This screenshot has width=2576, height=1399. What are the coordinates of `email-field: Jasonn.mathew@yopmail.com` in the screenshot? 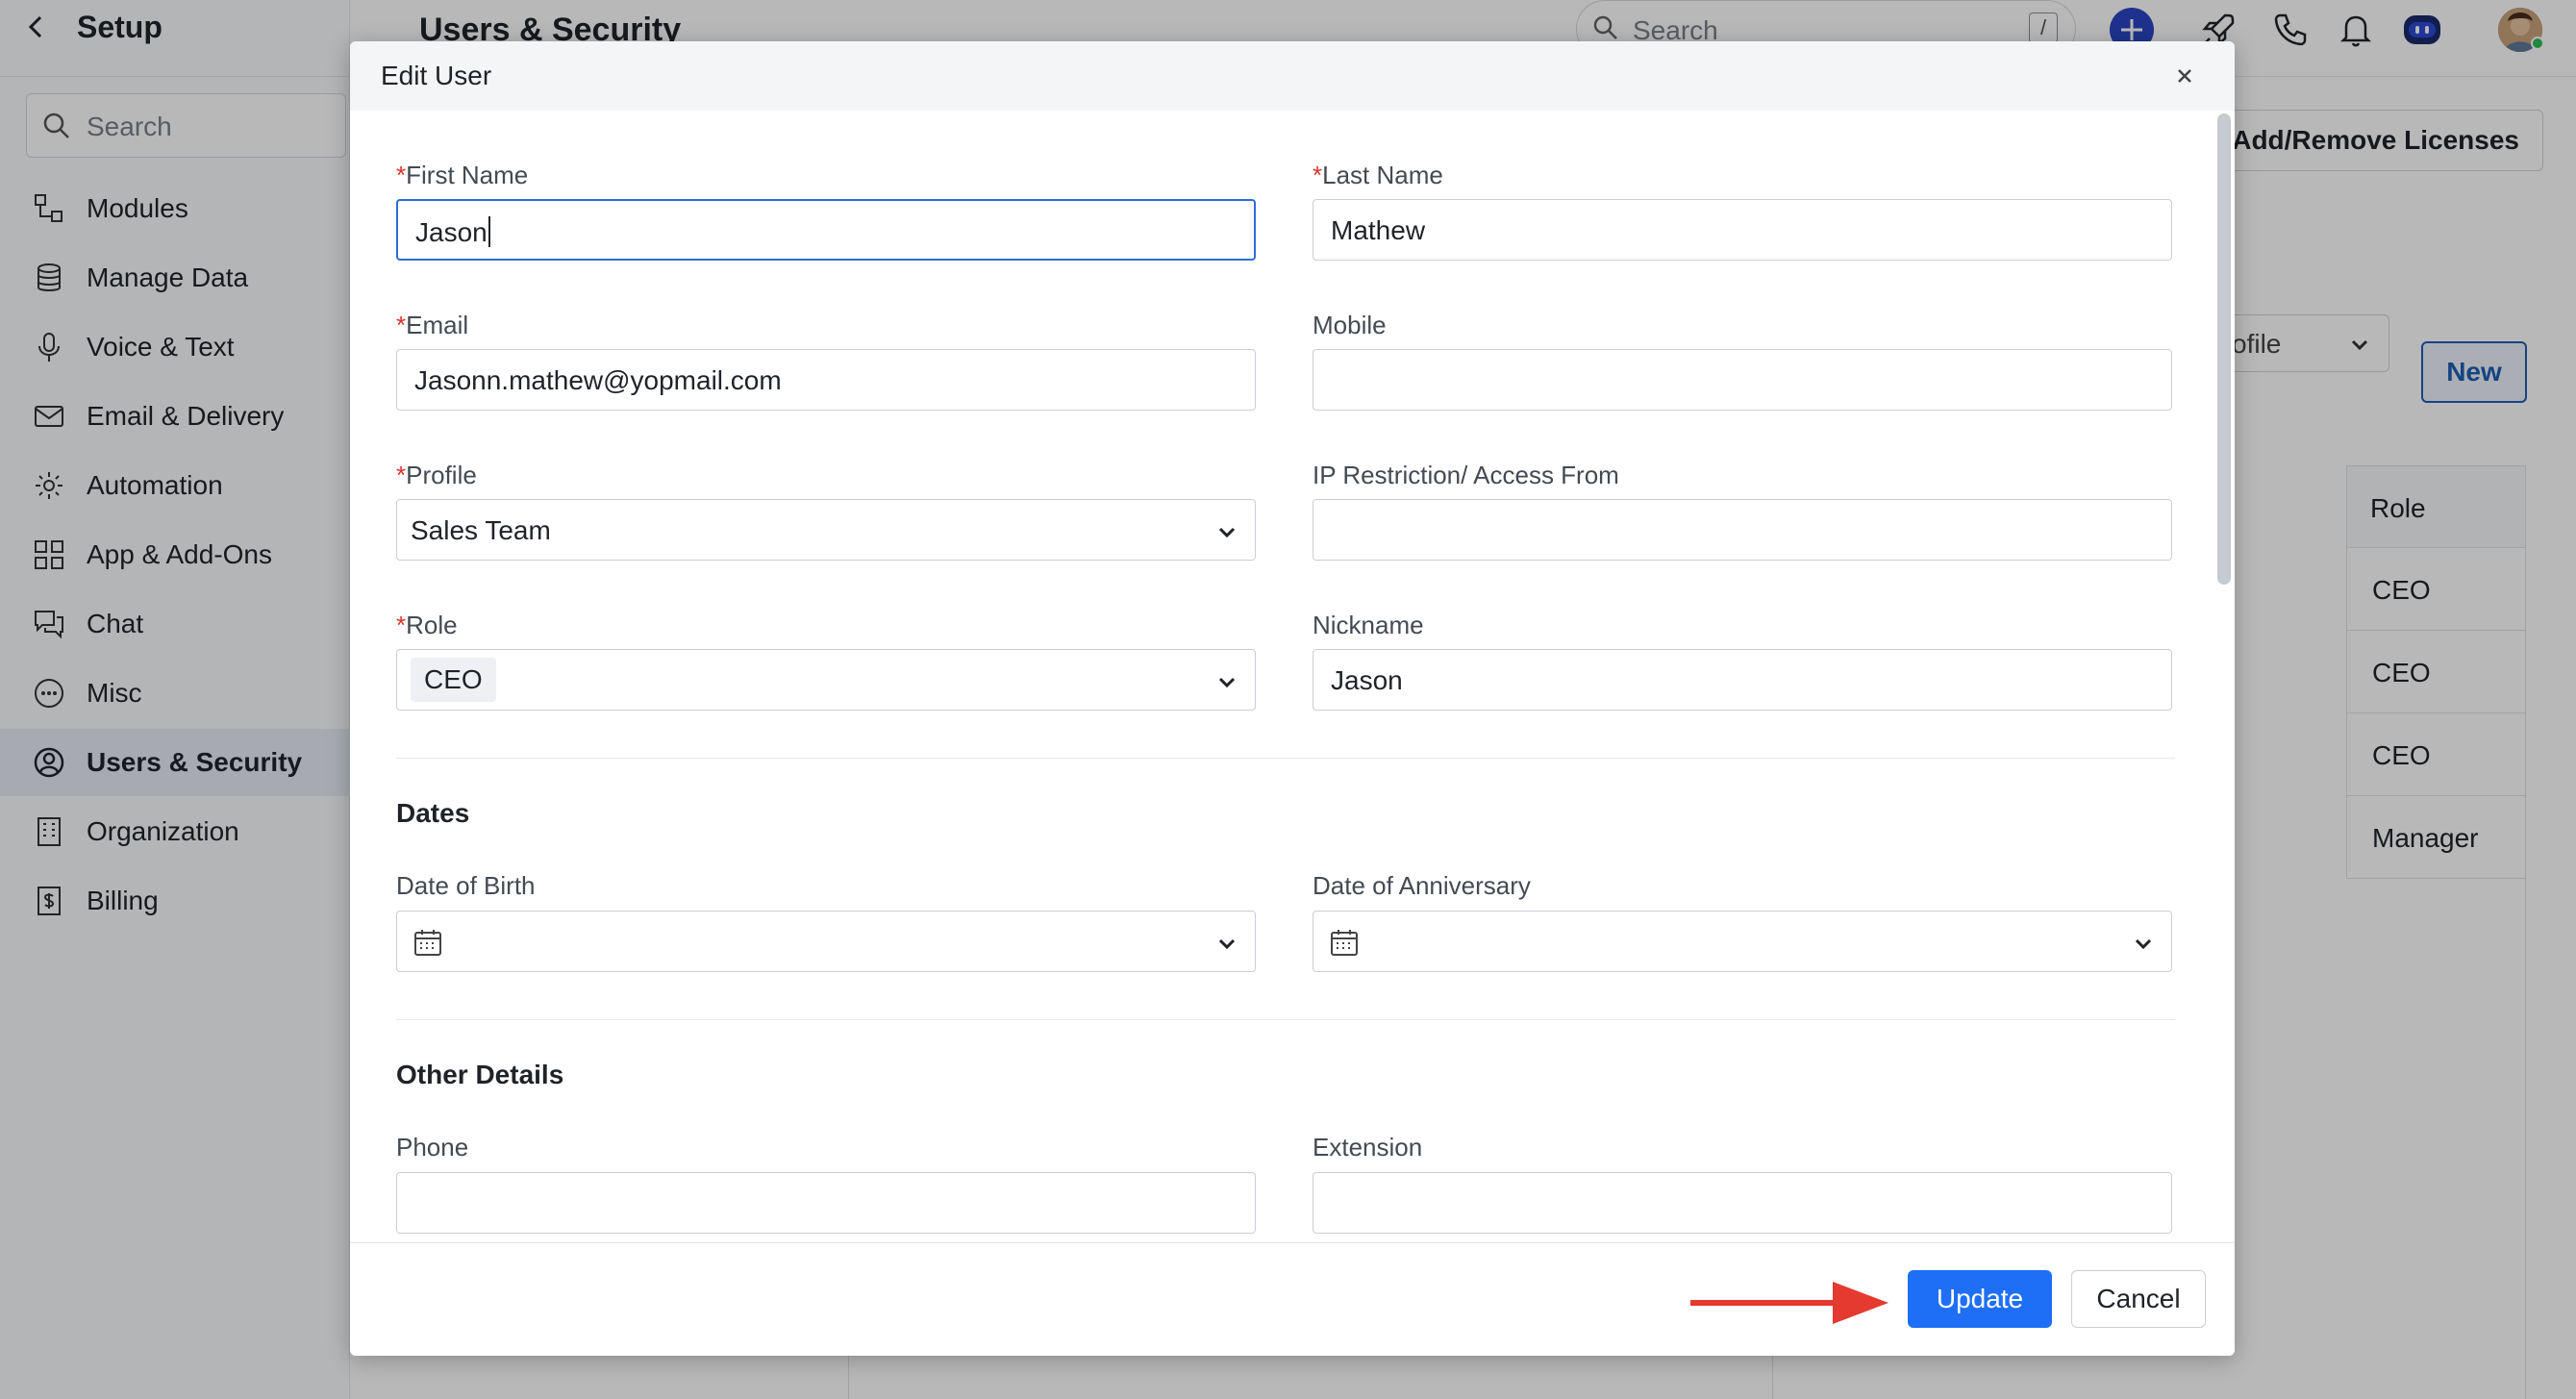 It's located at (826, 380).